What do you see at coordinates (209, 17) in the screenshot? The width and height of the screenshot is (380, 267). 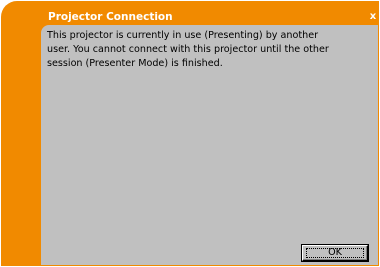 I see `title-bar: Projector Connection x` at bounding box center [209, 17].